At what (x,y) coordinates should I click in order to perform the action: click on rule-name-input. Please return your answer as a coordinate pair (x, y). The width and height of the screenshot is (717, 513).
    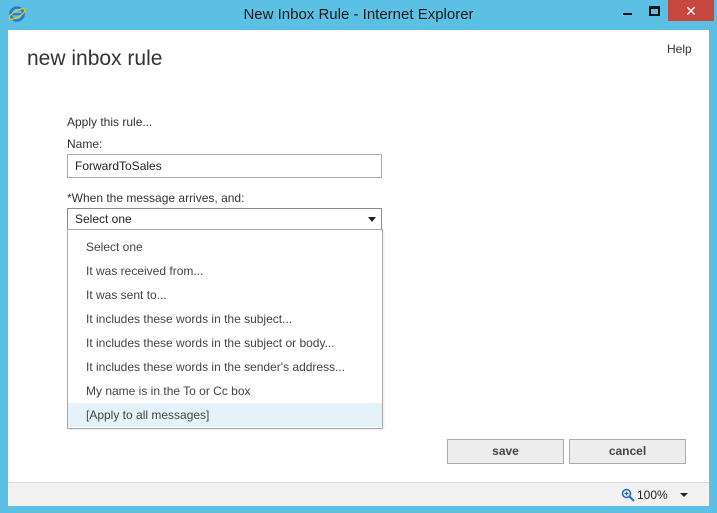
    Looking at the image, I should click on (224, 166).